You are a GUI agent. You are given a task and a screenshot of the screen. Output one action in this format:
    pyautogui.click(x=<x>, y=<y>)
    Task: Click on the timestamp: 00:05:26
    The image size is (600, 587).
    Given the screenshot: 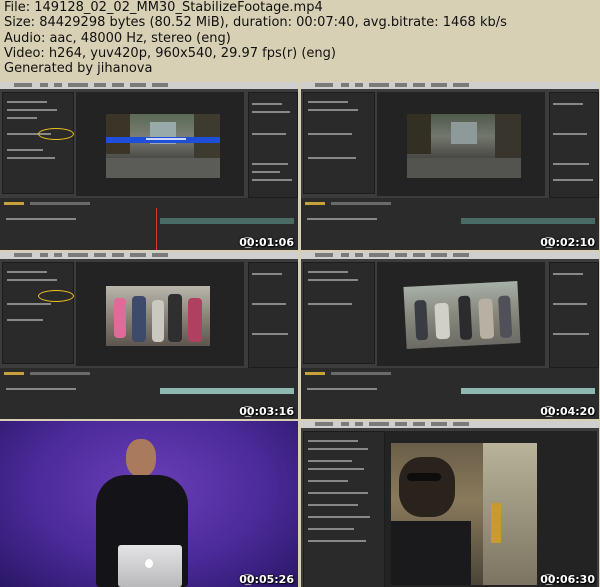 What is the action you would take?
    pyautogui.click(x=266, y=579)
    